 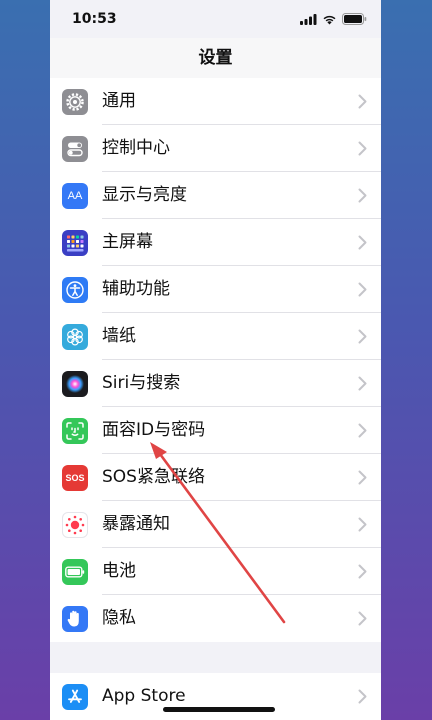 What do you see at coordinates (329, 19) in the screenshot?
I see `wifi-icon` at bounding box center [329, 19].